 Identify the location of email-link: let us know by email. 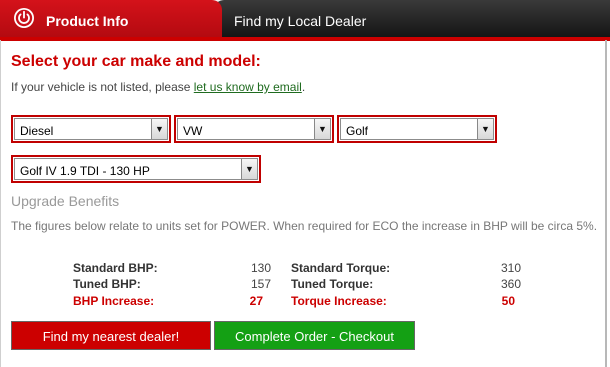
(248, 87).